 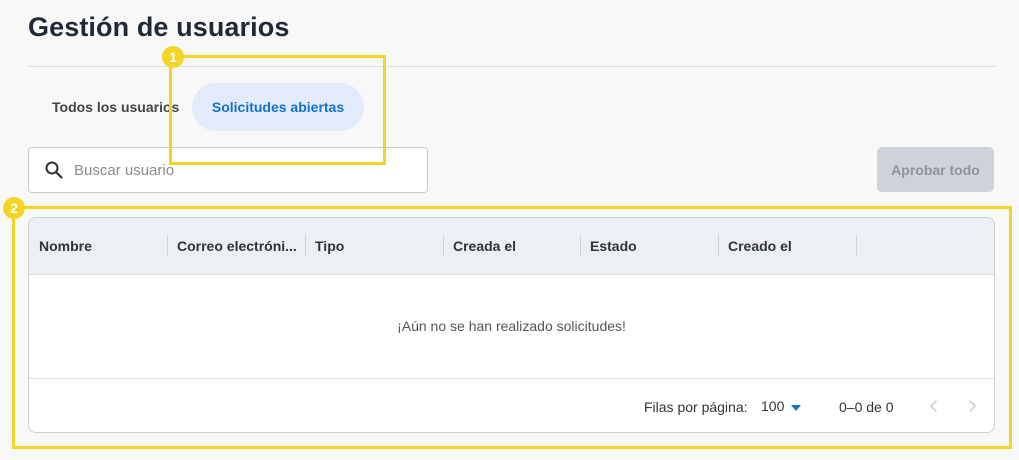 I want to click on column-header-type: Tipo, so click(x=374, y=246).